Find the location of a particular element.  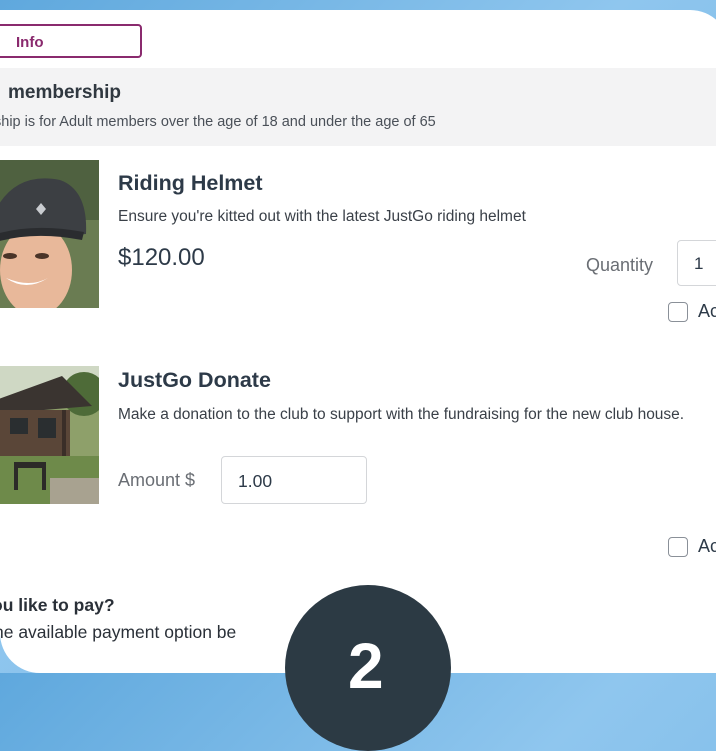

add-donate-label: Ac is located at coordinates (707, 546).